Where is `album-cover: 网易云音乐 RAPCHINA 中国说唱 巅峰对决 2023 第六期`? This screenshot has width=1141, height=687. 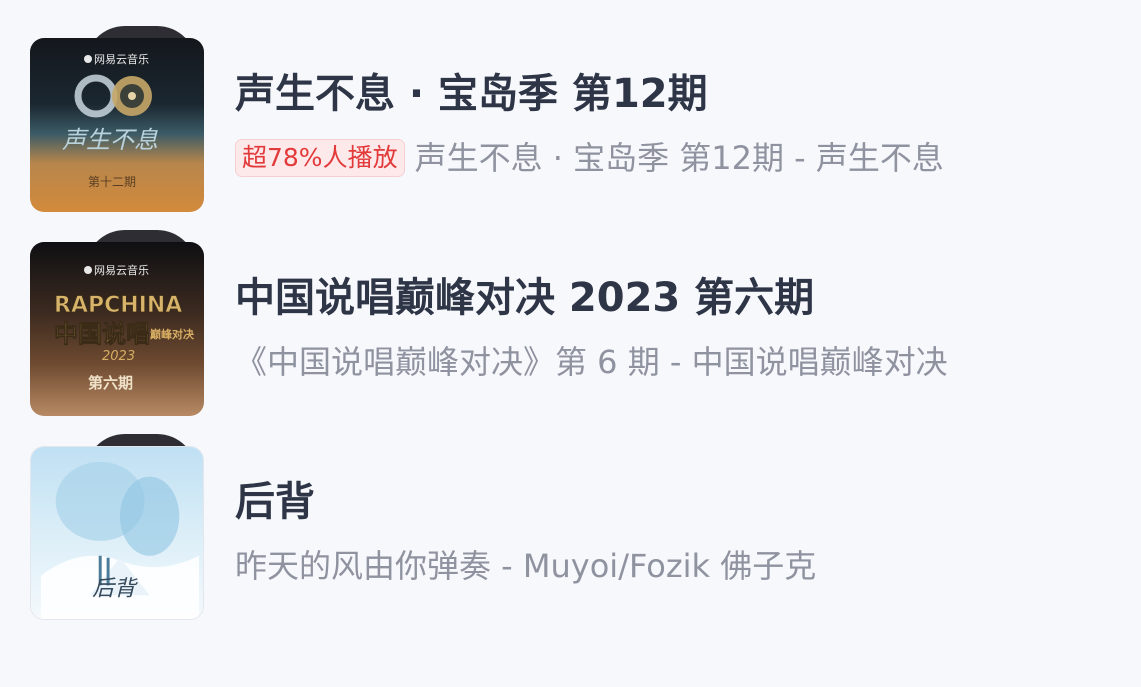 album-cover: 网易云音乐 RAPCHINA 中国说唱 巅峰对决 2023 第六期 is located at coordinates (117, 323).